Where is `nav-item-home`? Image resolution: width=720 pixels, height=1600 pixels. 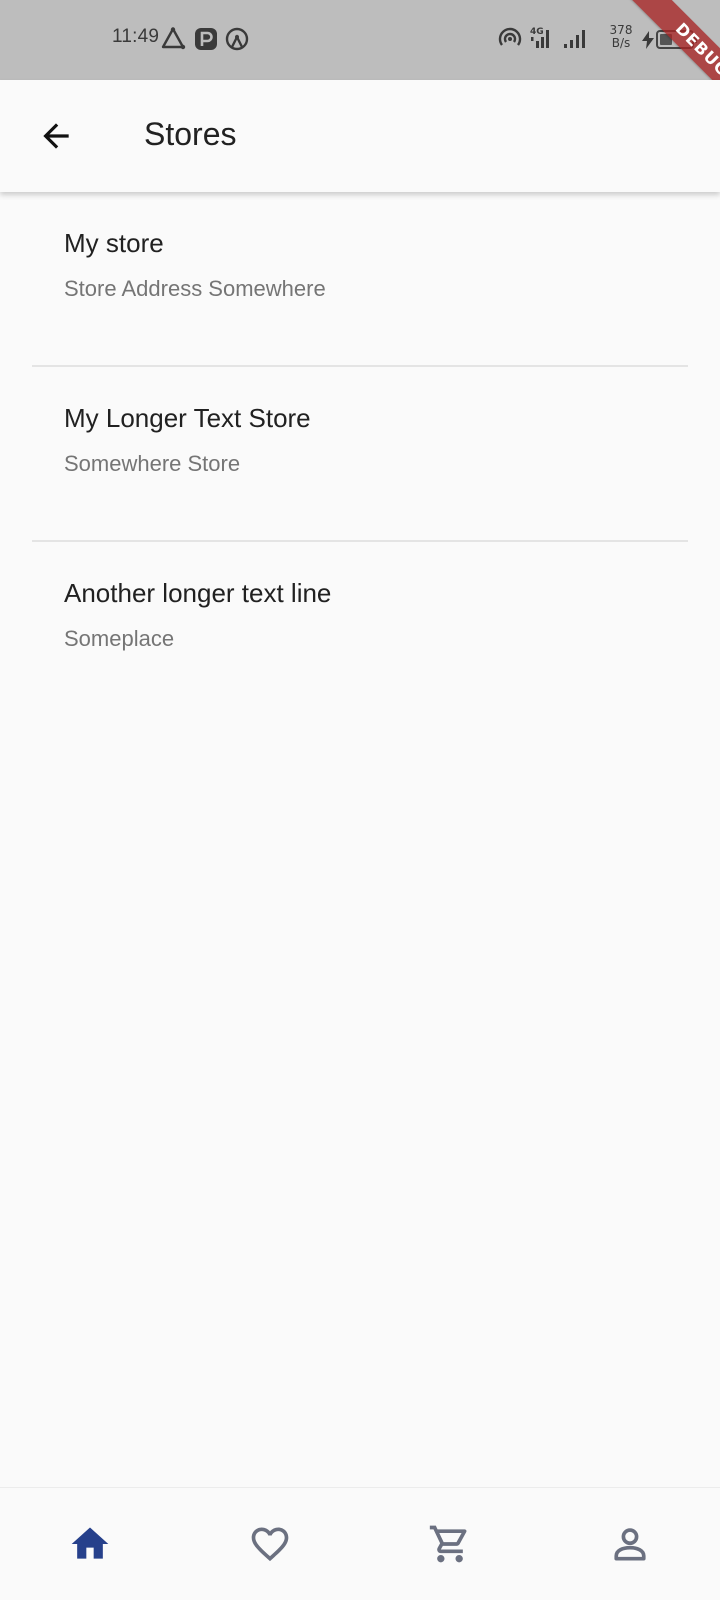
nav-item-home is located at coordinates (90, 1544).